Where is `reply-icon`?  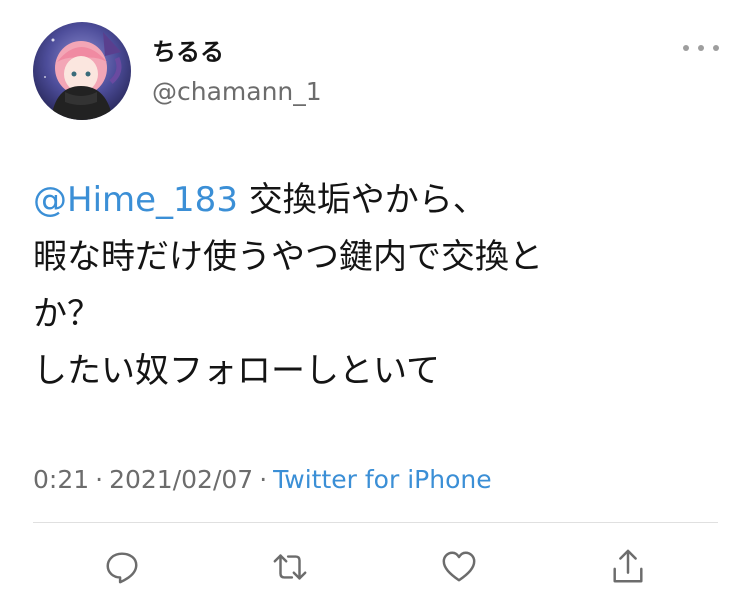 reply-icon is located at coordinates (122, 568).